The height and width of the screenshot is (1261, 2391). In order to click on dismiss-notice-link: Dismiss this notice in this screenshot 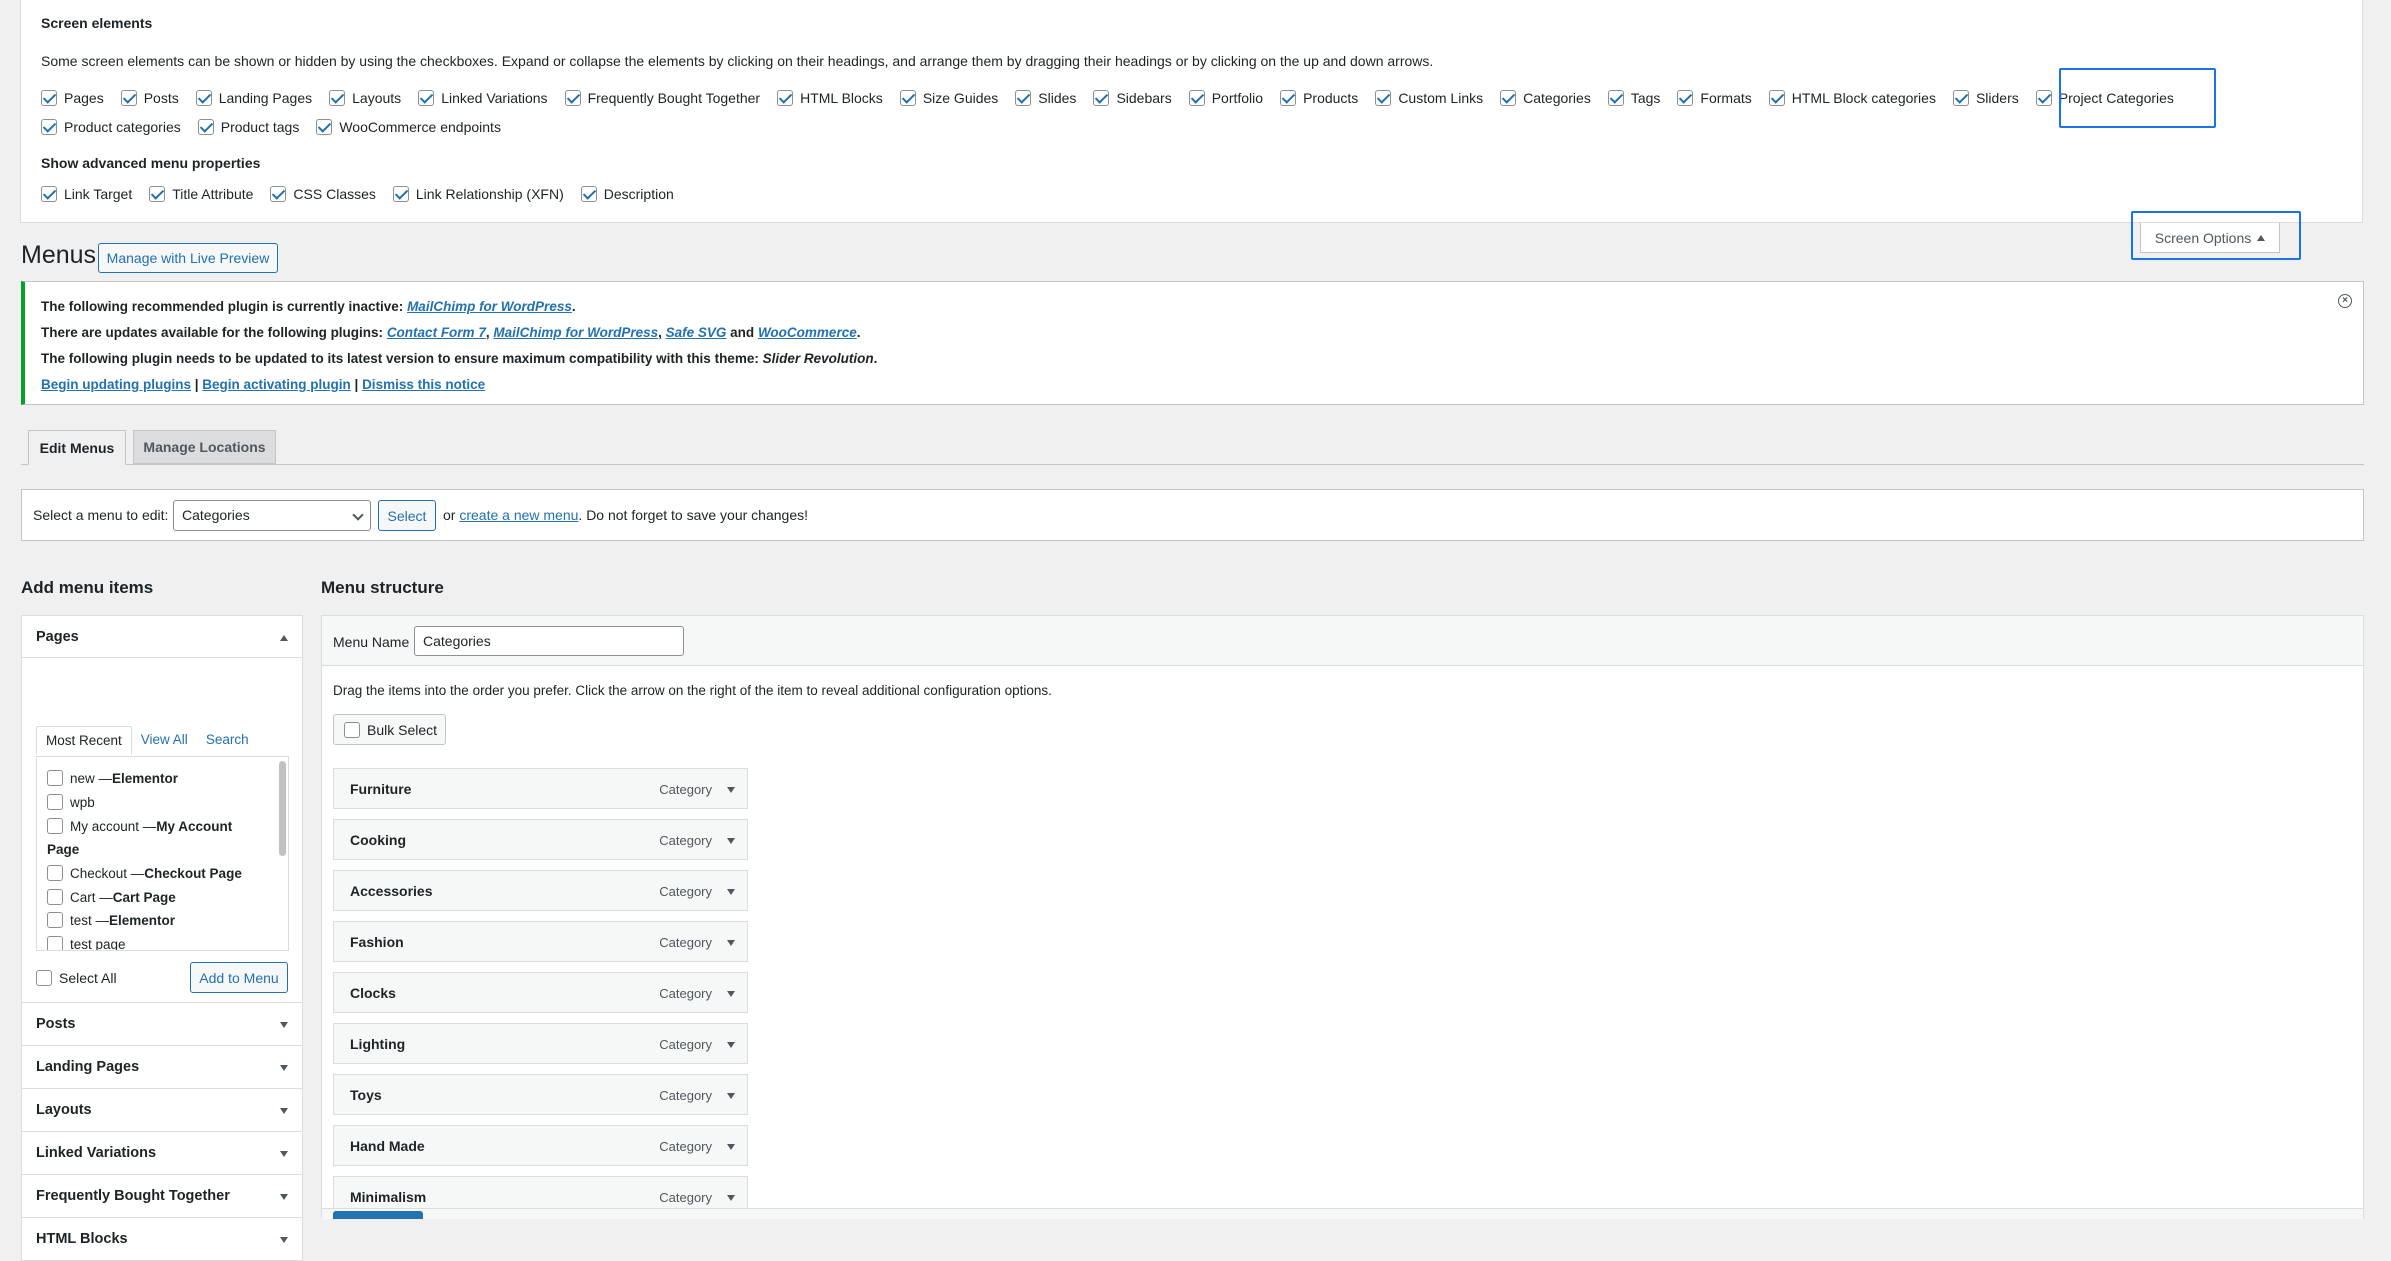, I will do `click(423, 384)`.